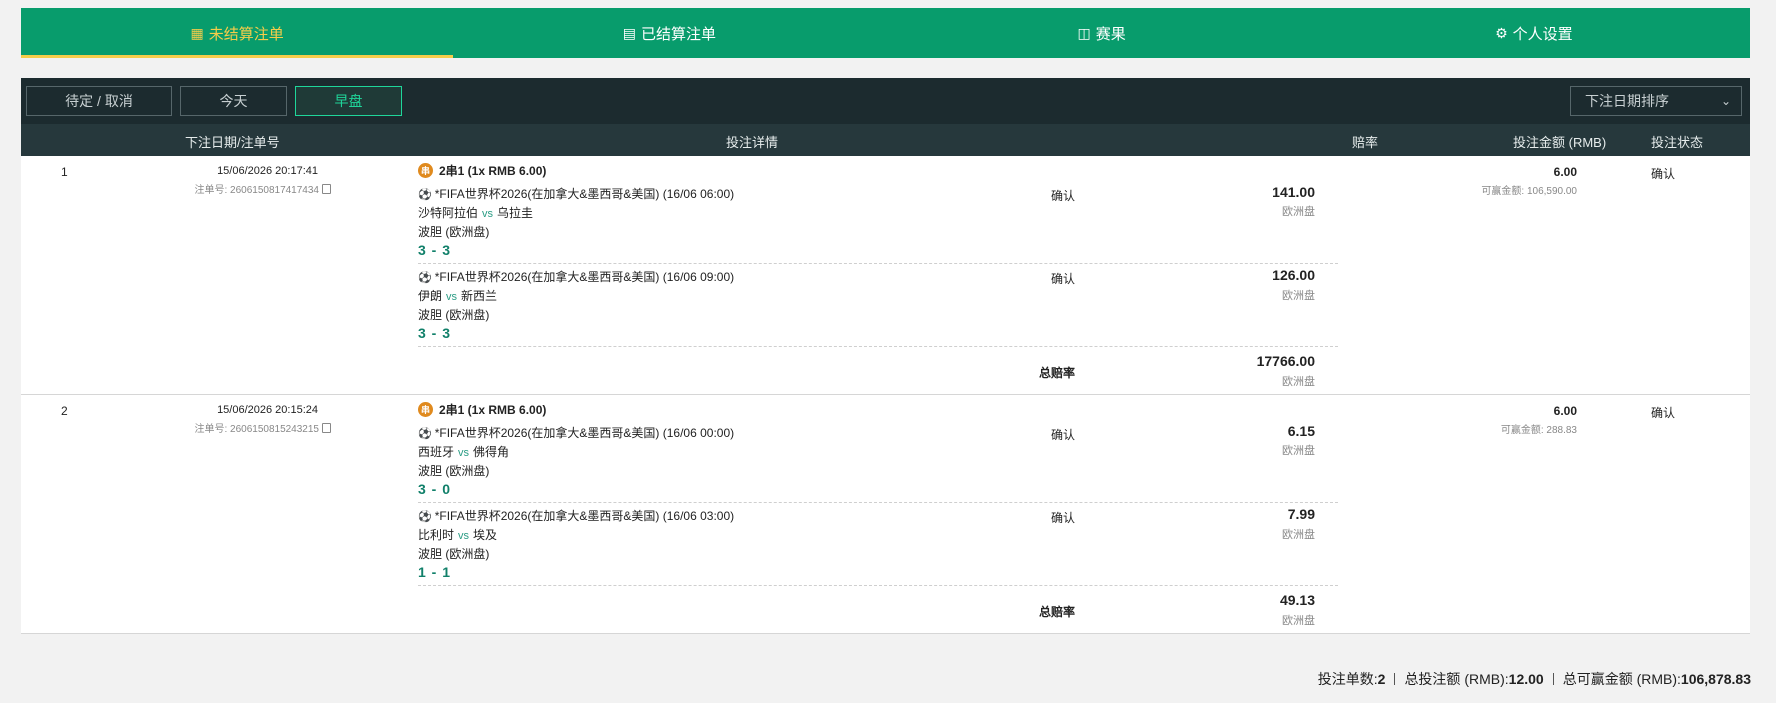 The height and width of the screenshot is (703, 1776). Describe the element at coordinates (99, 101) in the screenshot. I see `filter-pending-button: 待定 / 取消` at that location.